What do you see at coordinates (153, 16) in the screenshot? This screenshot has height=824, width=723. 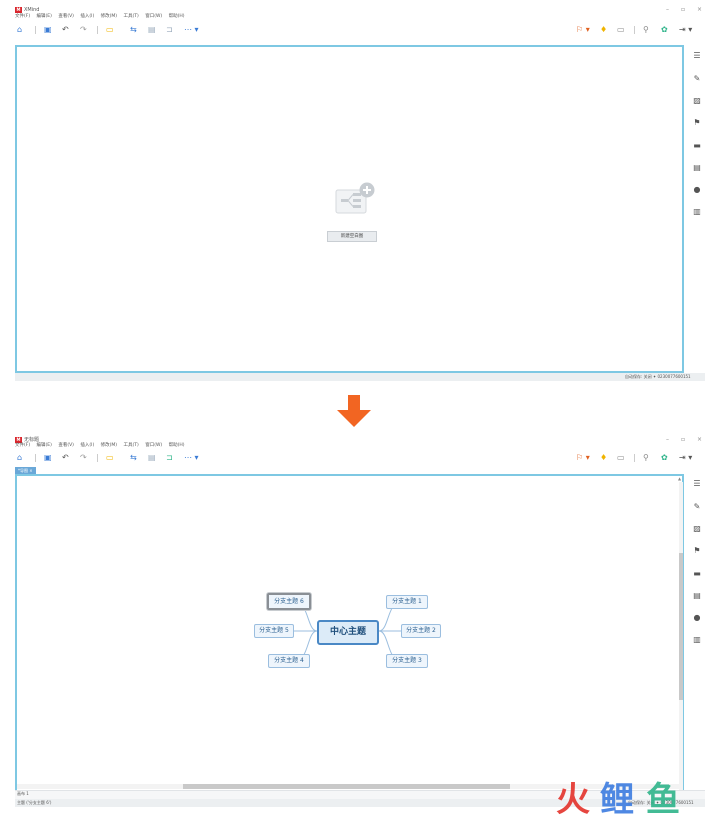 I see `menu-window: 窗口(W)` at bounding box center [153, 16].